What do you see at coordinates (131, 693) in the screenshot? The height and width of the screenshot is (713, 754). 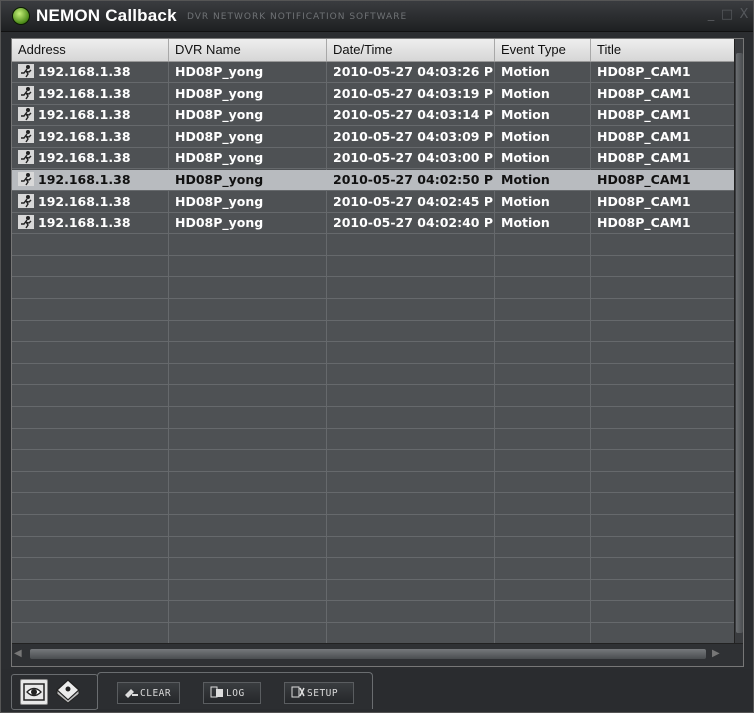 I see `clear-icon` at bounding box center [131, 693].